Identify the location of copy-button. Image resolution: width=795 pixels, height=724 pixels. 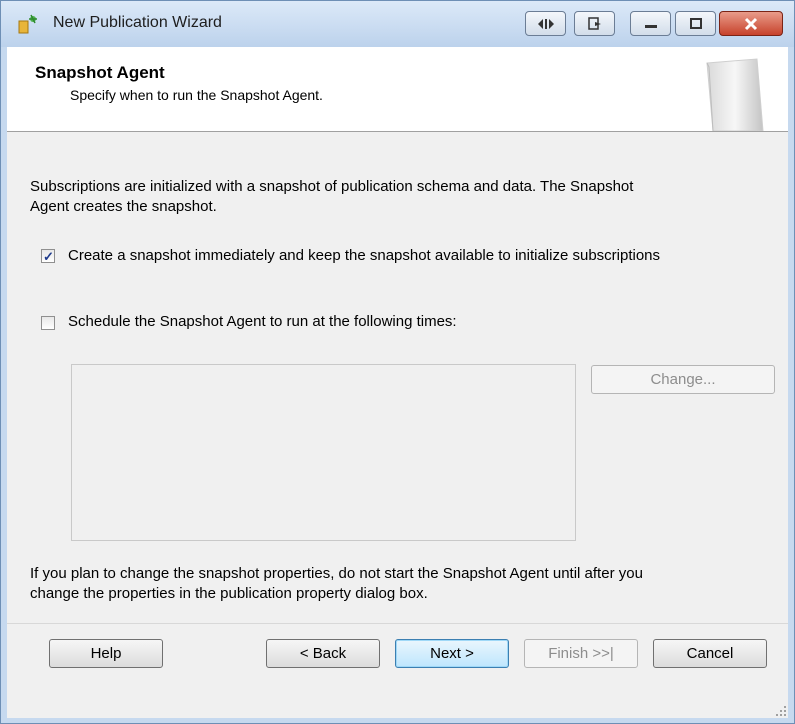
(594, 23).